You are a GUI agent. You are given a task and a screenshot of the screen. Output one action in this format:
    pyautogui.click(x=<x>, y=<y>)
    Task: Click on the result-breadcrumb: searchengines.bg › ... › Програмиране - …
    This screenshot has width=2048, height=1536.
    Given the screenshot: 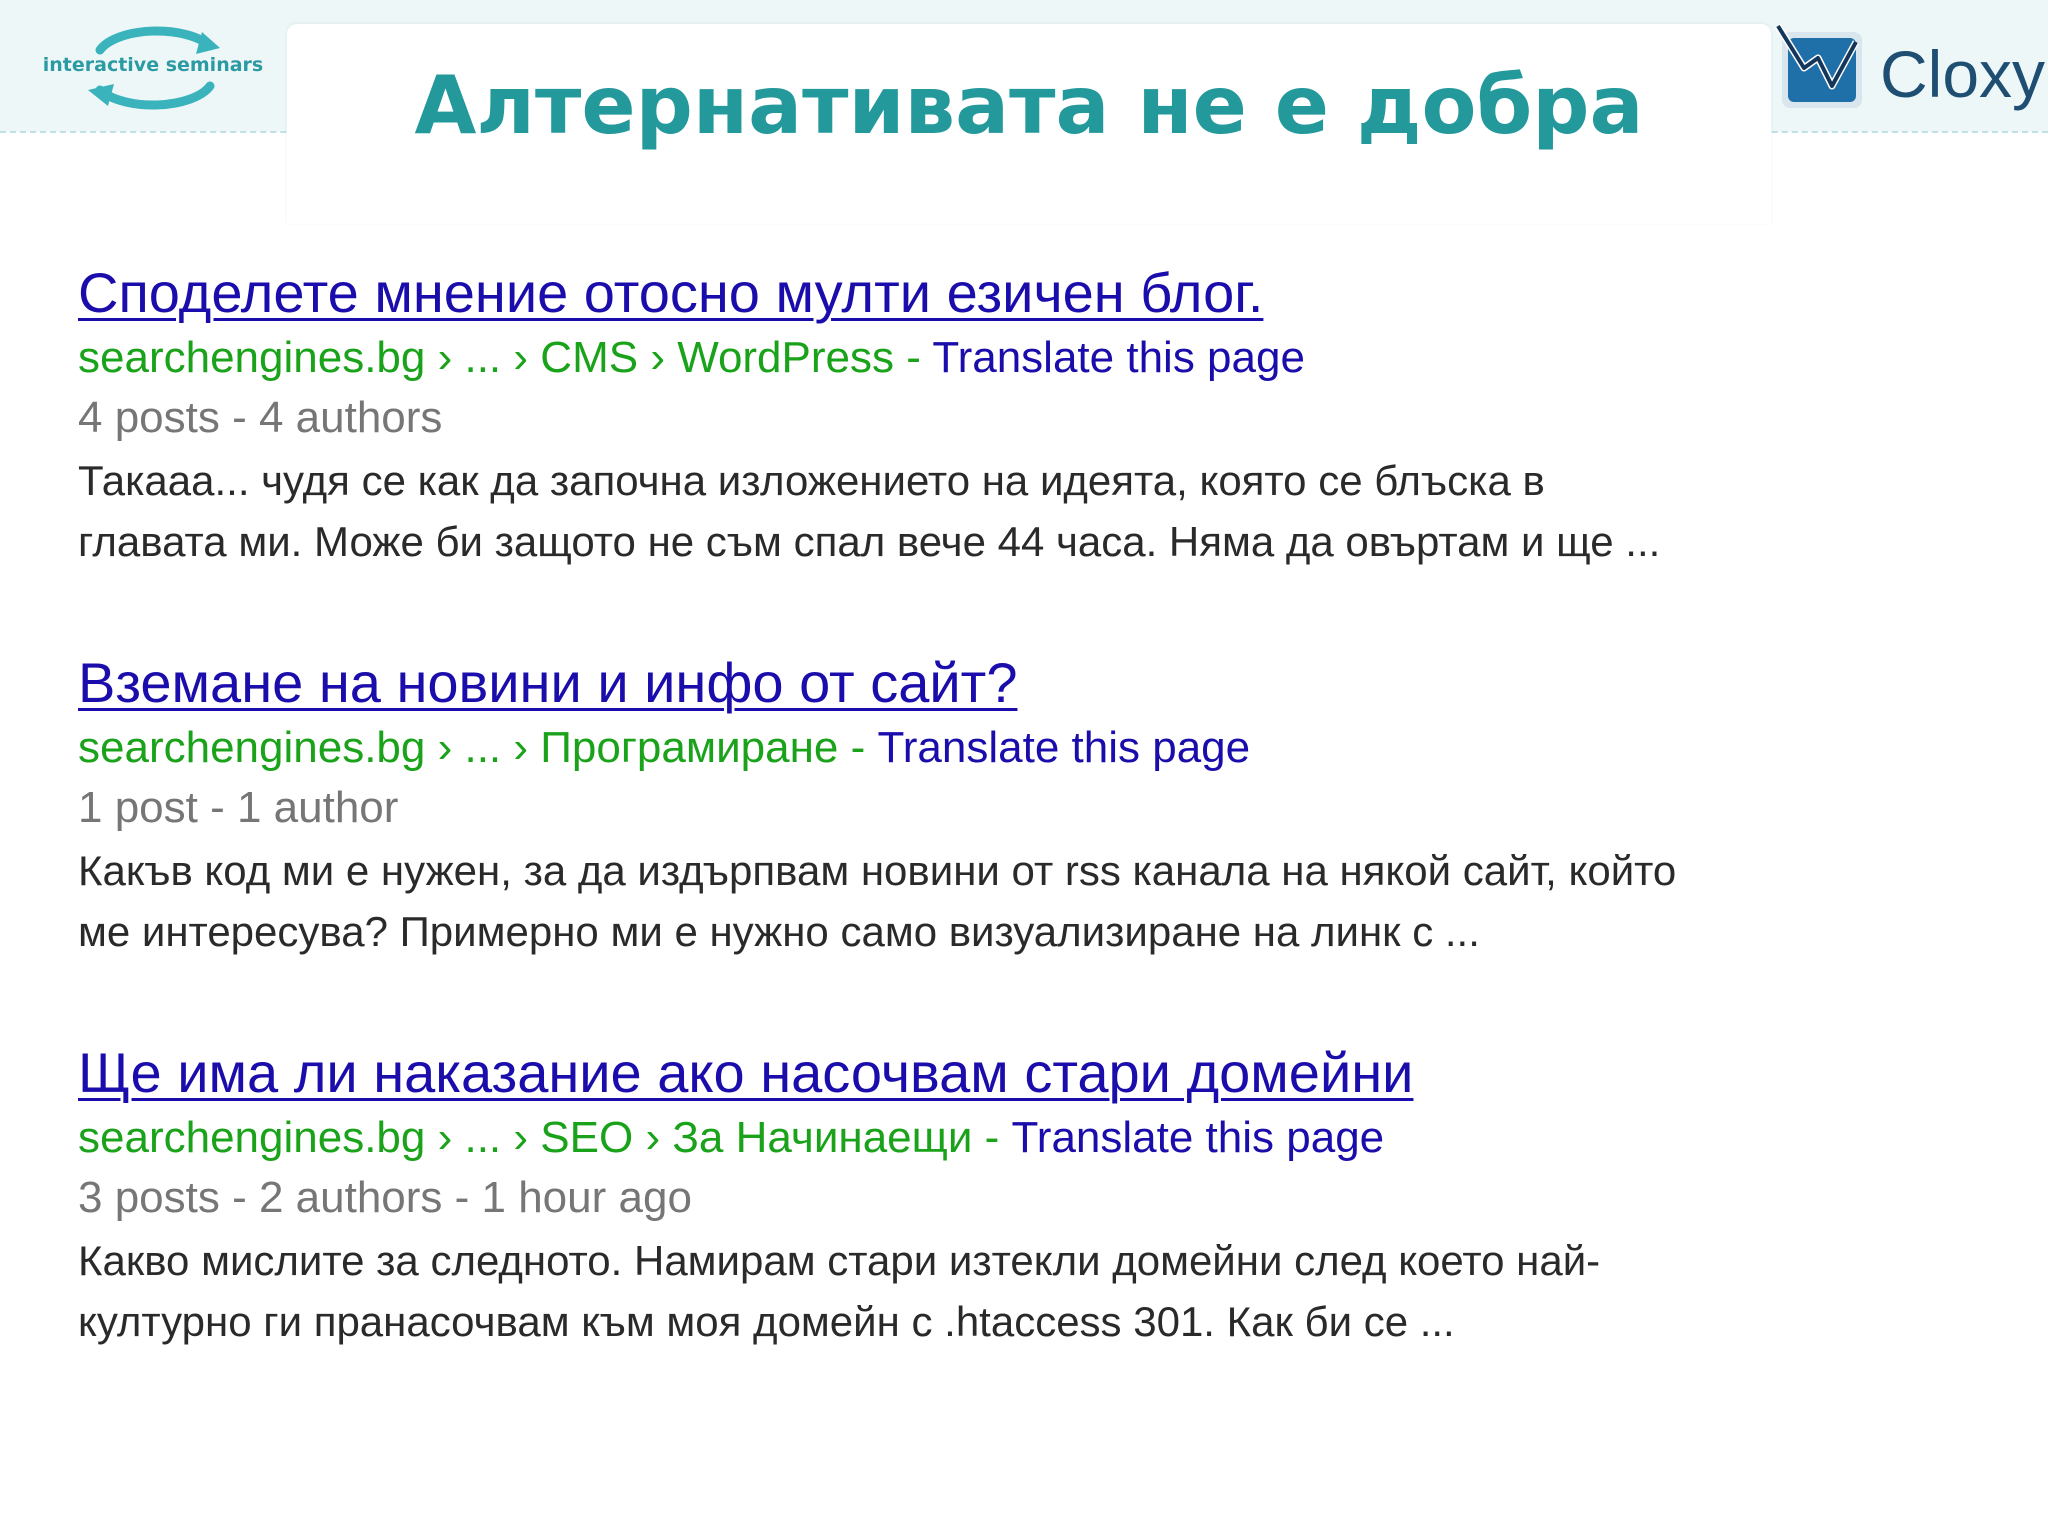 What is the action you would take?
    pyautogui.click(x=1043, y=748)
    